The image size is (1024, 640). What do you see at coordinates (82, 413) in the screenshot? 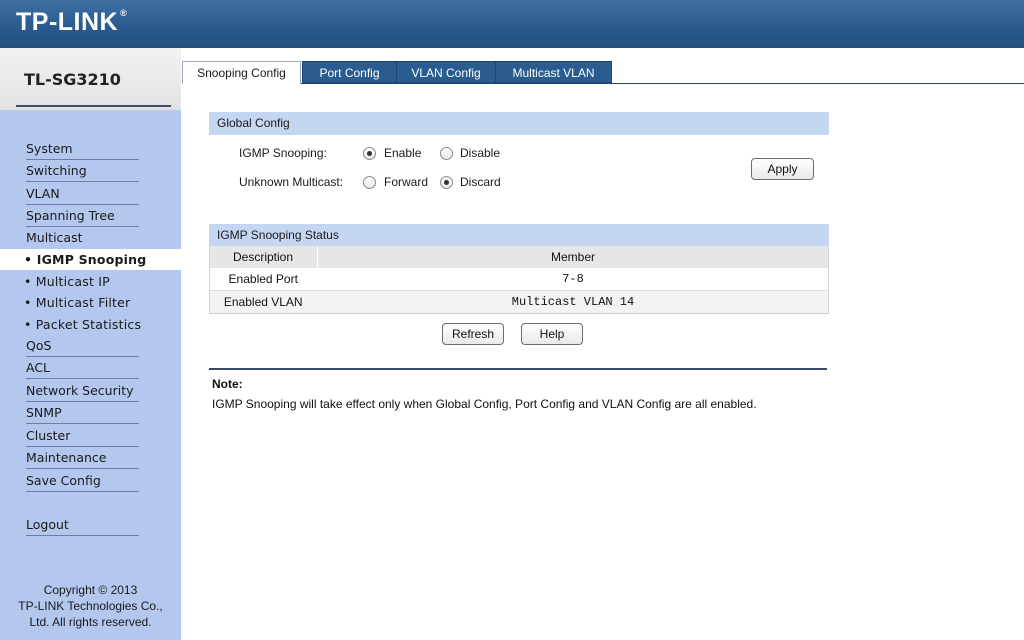
I see `sidebar-item-snmp: SNMP` at bounding box center [82, 413].